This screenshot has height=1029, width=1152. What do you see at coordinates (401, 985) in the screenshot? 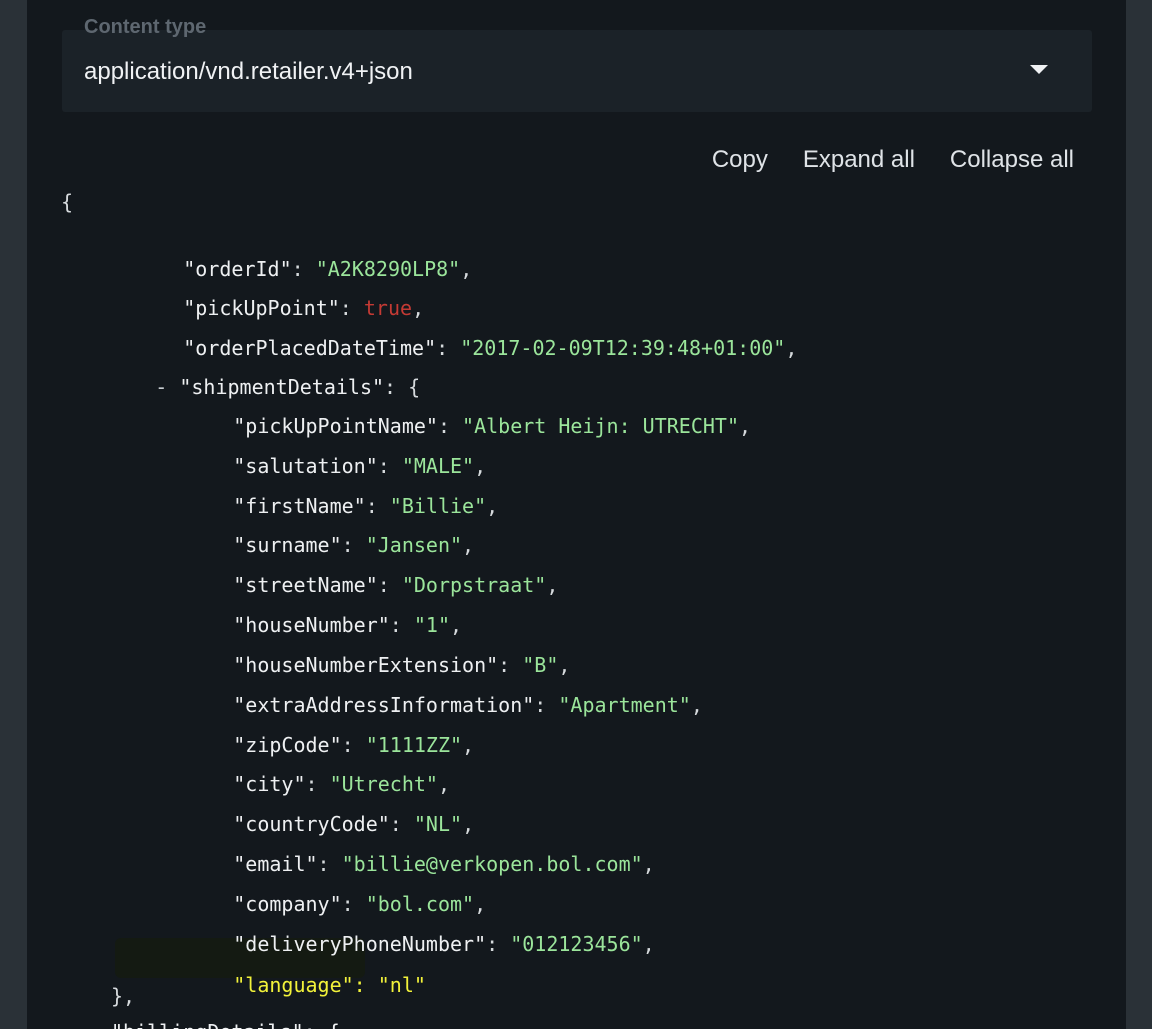
I see `json-value: "nl"` at bounding box center [401, 985].